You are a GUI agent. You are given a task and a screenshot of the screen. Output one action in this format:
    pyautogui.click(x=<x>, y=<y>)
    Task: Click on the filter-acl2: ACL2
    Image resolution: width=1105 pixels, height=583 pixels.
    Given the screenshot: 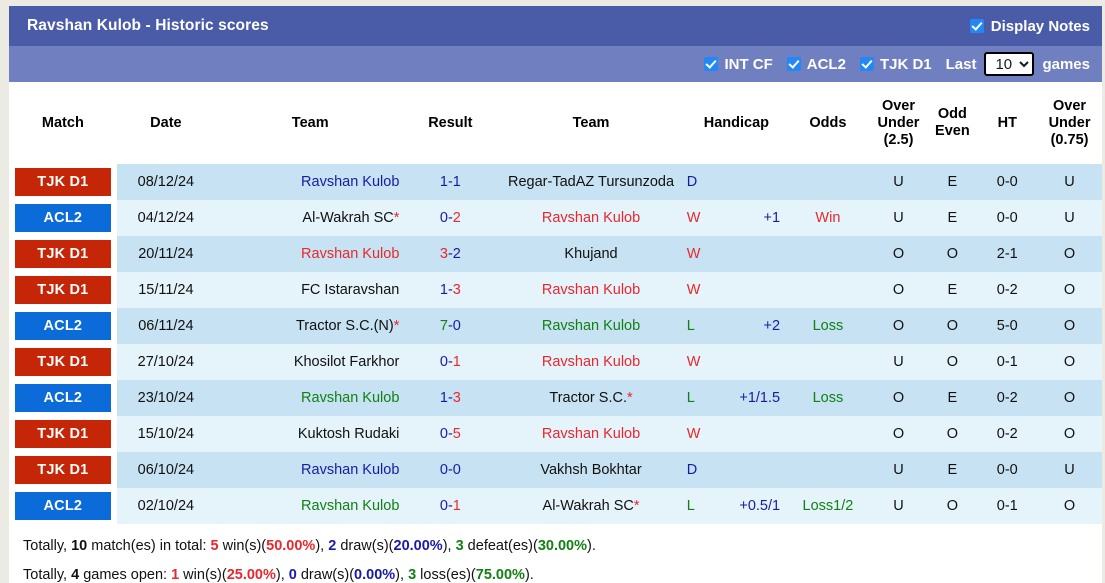 What is the action you would take?
    pyautogui.click(x=816, y=64)
    